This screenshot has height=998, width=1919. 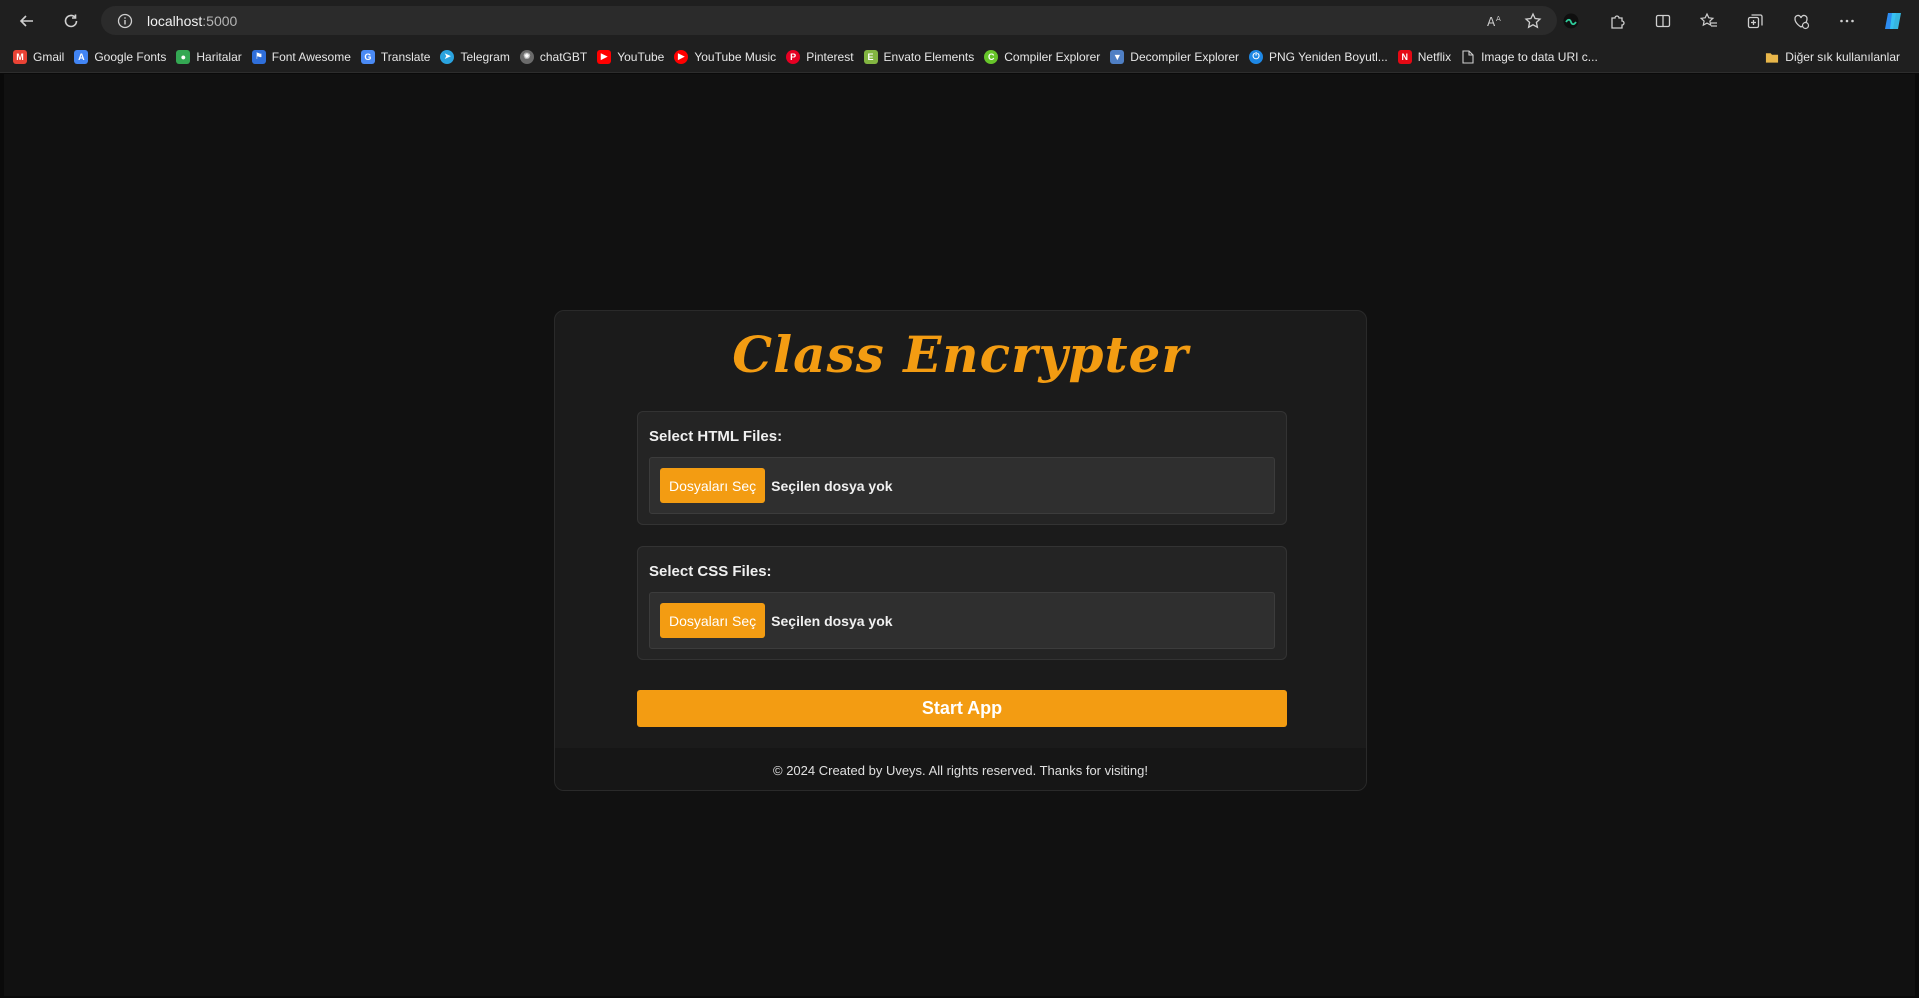 What do you see at coordinates (962, 708) in the screenshot?
I see `start-app-button: Start App` at bounding box center [962, 708].